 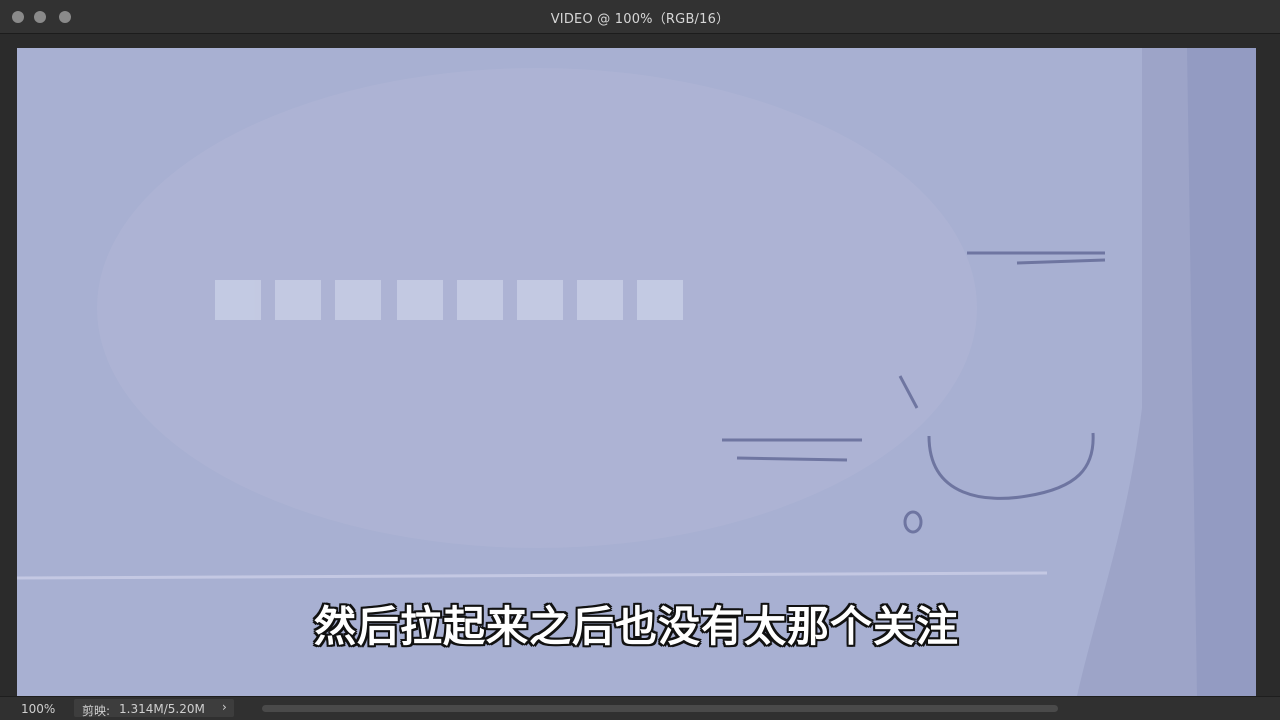 I want to click on canvas-top-pasteboard, so click(x=636, y=41).